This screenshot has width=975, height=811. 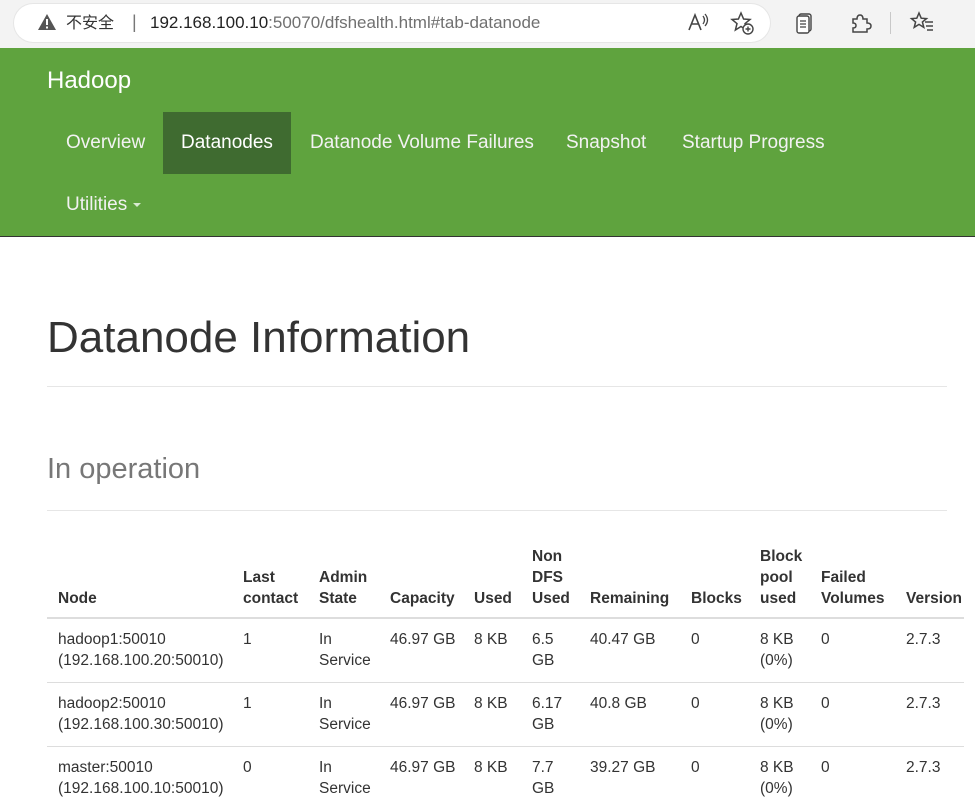 I want to click on col-non-dfs-used: Non DFS Used, so click(x=550, y=581).